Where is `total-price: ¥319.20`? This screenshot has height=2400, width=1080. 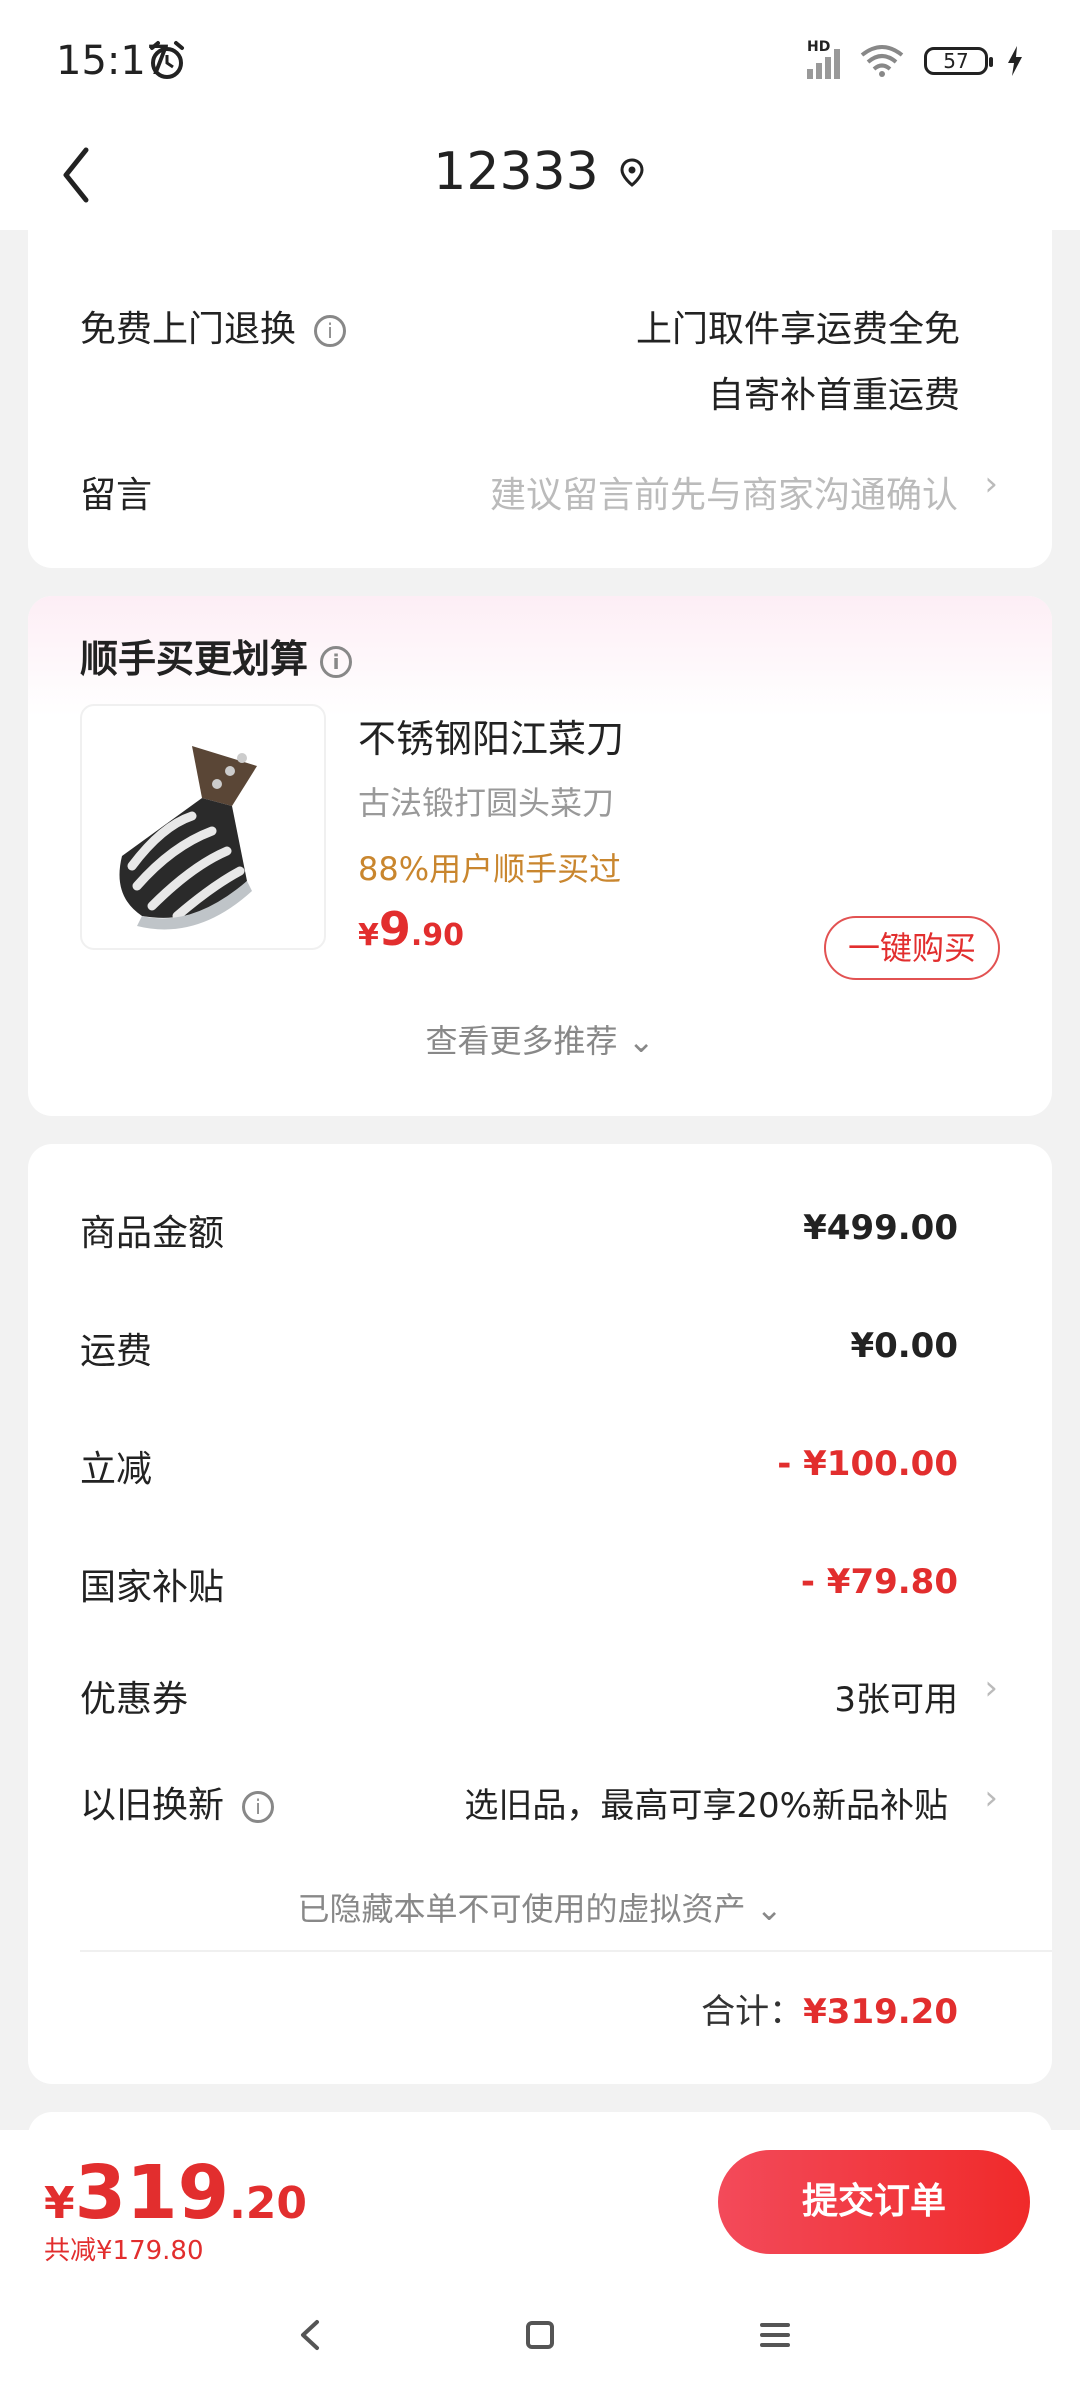
total-price: ¥319.20 is located at coordinates (175, 2193).